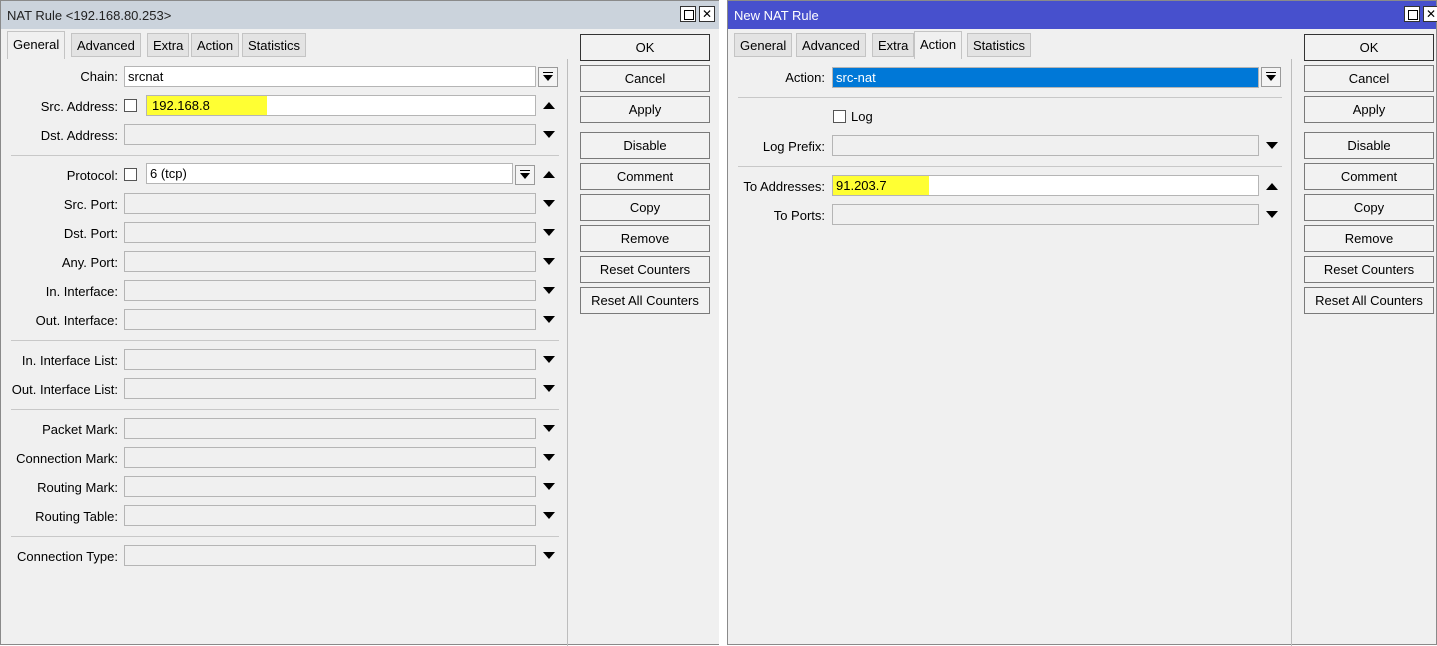 This screenshot has width=1437, height=646. What do you see at coordinates (1045, 145) in the screenshot?
I see `log-prefix-field` at bounding box center [1045, 145].